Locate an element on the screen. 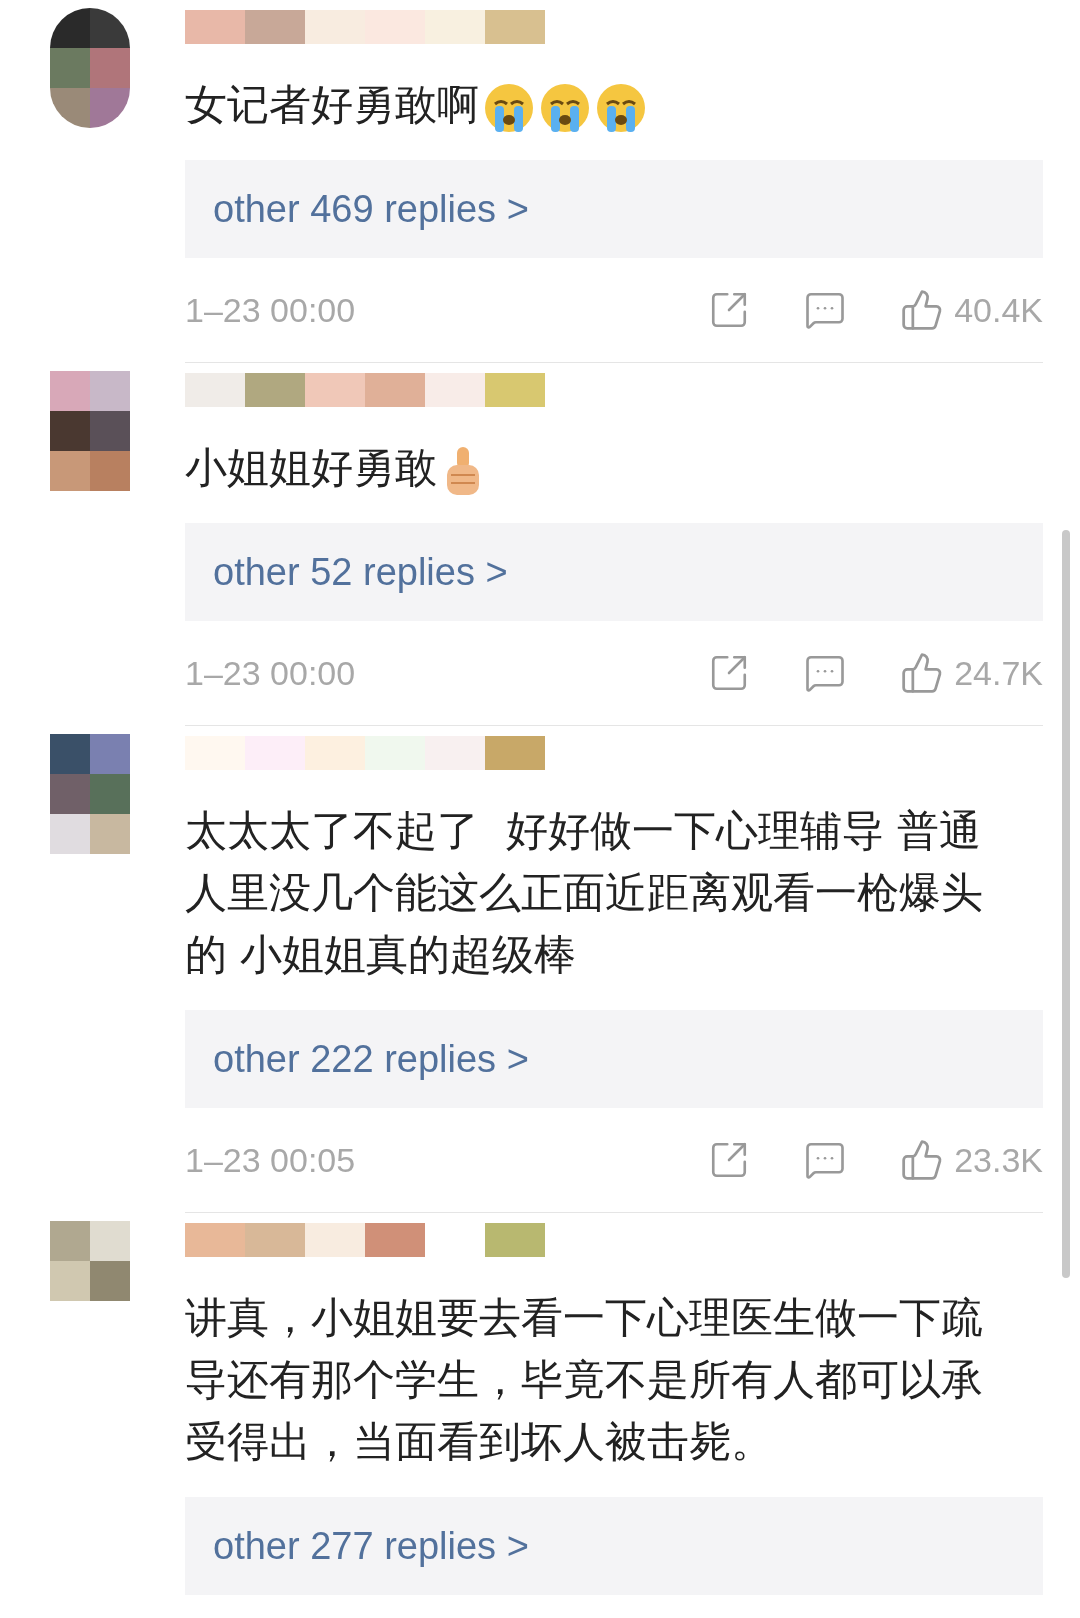  comment-text: 太太太了不起了 好好做一下心理辅导 普通人里没几个能这么正面近距离观看一枪爆头的 小姐姐真的超级棒 is located at coordinates (584, 893).